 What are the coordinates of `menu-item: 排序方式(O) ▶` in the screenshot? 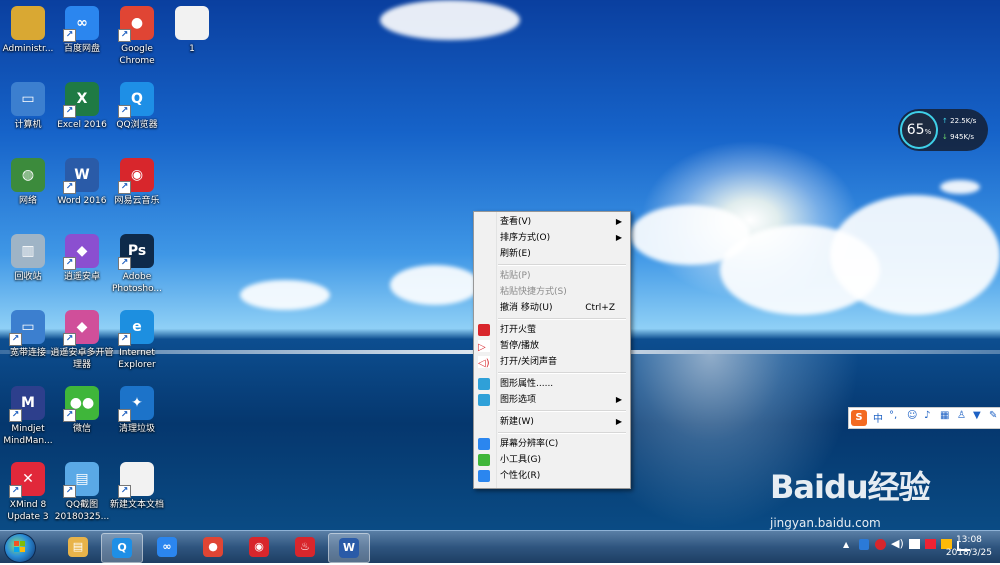 It's located at (552, 238).